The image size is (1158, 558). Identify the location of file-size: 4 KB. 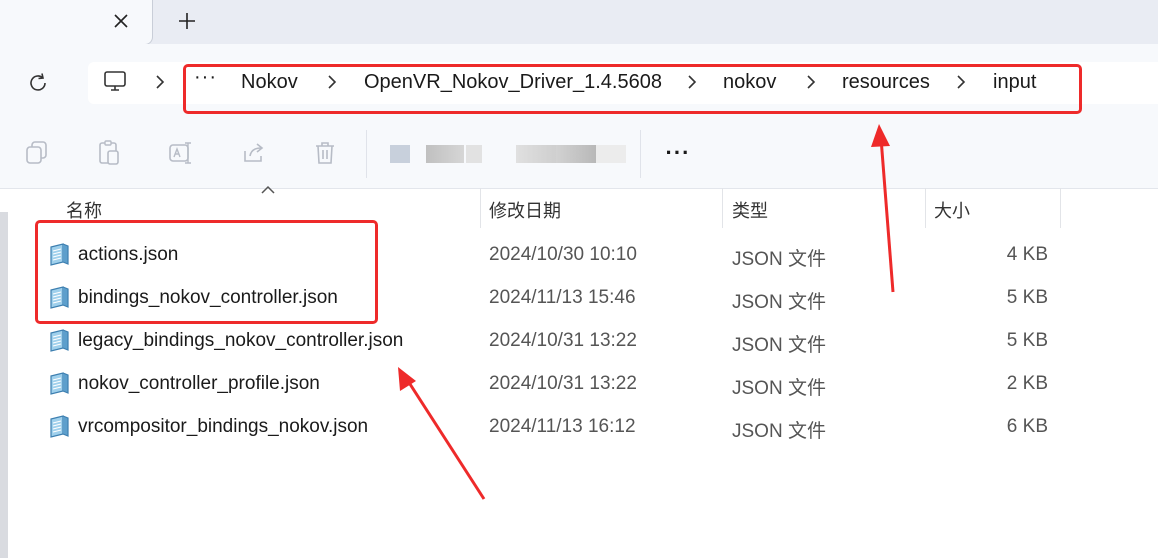
(1027, 254).